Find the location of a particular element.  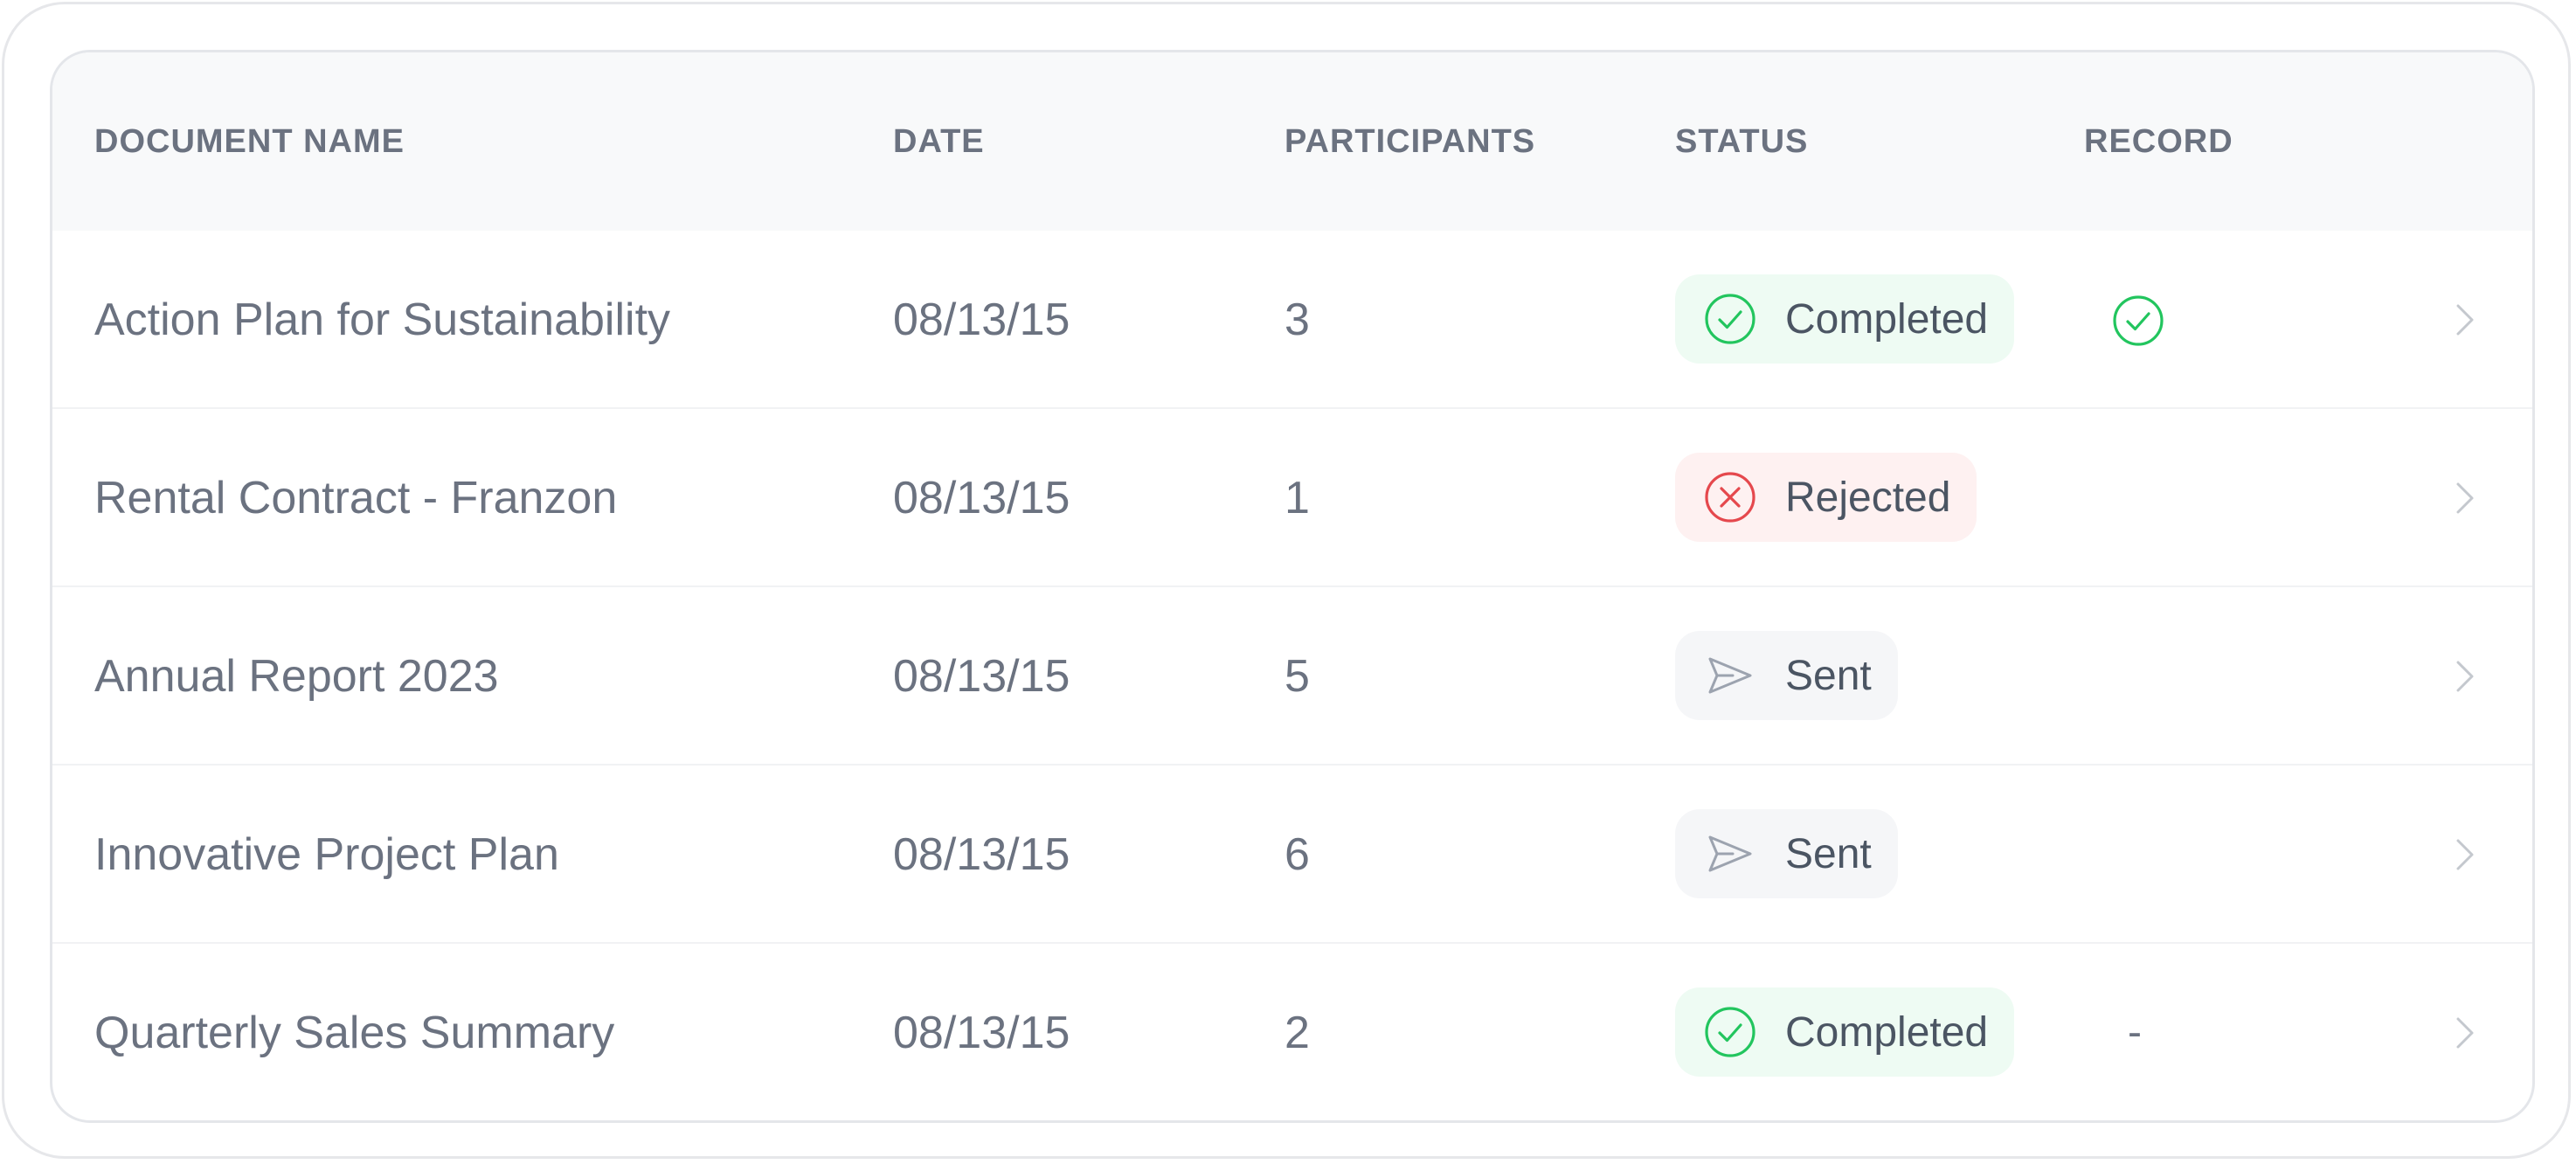

document-name: Quarterly Sales Summary is located at coordinates (354, 1033).